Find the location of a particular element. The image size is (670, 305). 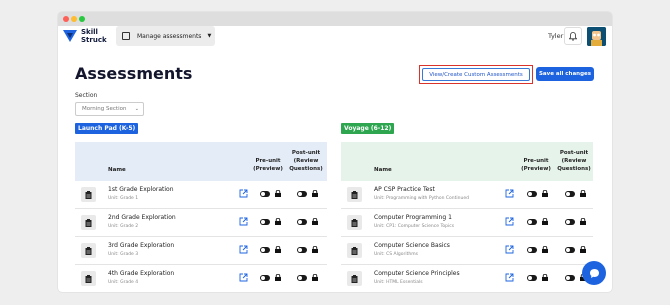

assessment-name: 1st Grade Exploration is located at coordinates (141, 189).